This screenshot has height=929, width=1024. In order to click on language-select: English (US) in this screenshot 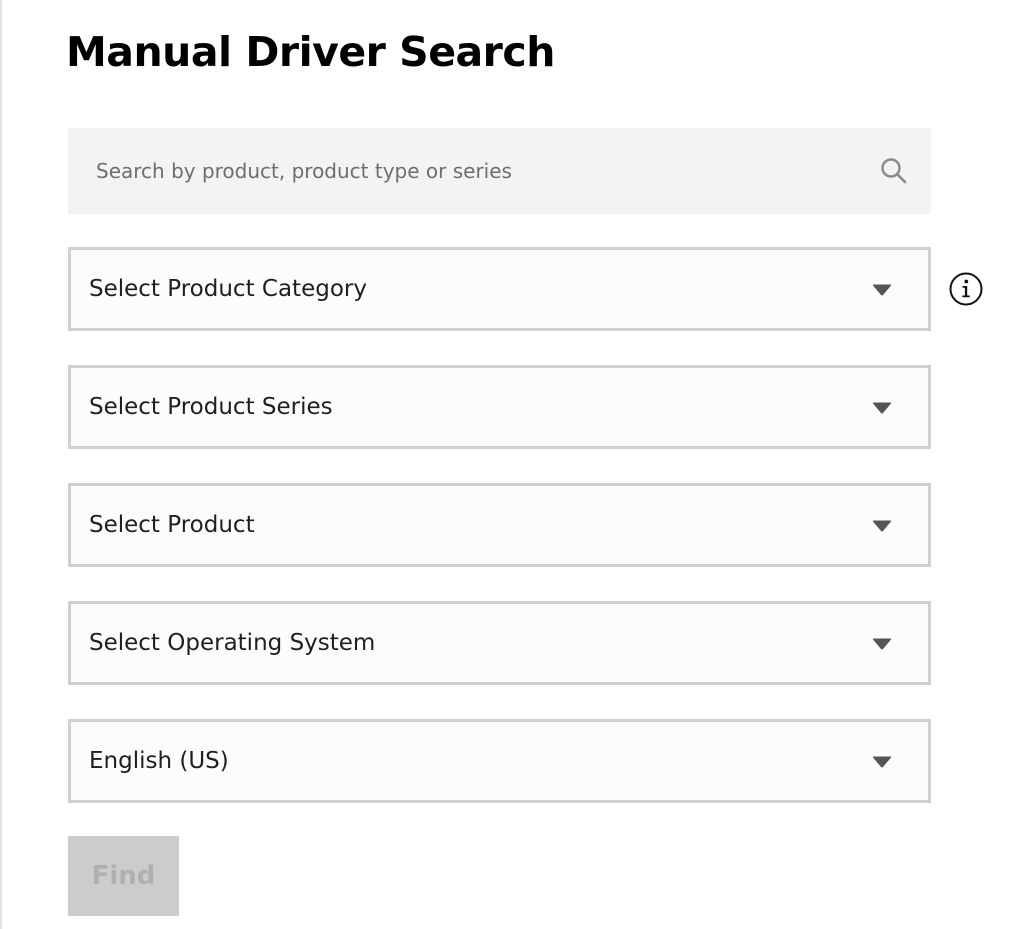, I will do `click(499, 761)`.